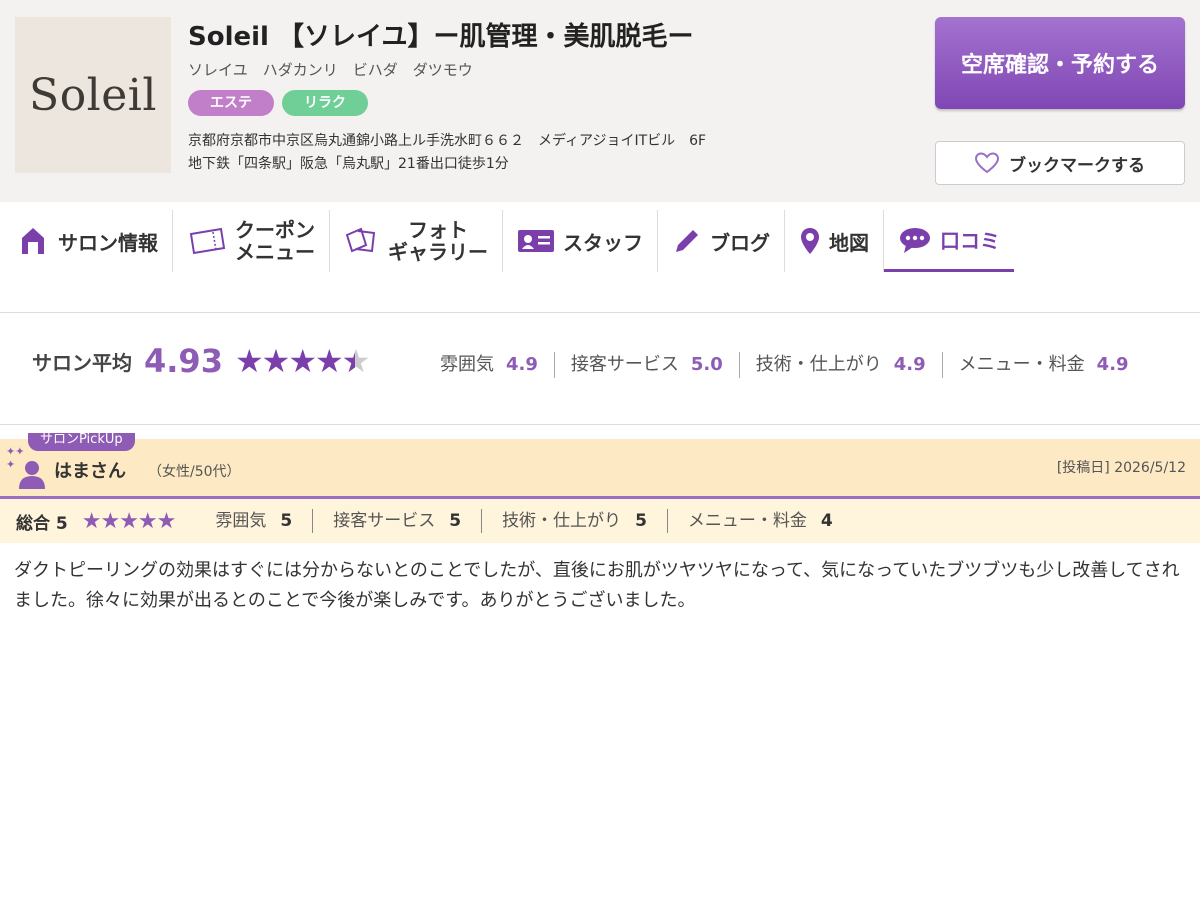  What do you see at coordinates (600, 424) in the screenshot?
I see `divider-mid` at bounding box center [600, 424].